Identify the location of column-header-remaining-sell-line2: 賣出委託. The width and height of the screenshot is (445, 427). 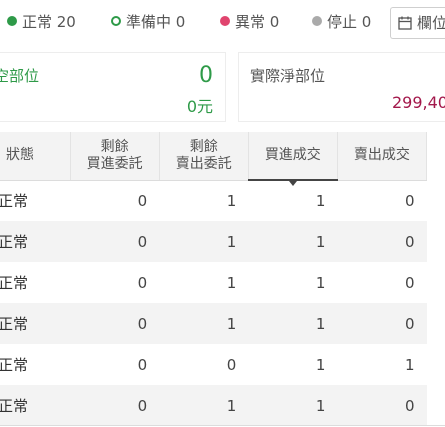
(203, 163).